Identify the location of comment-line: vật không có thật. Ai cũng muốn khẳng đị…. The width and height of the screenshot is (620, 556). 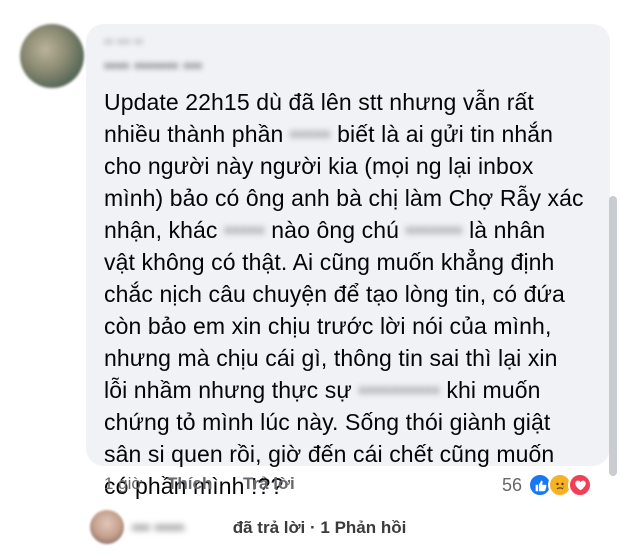
(329, 262).